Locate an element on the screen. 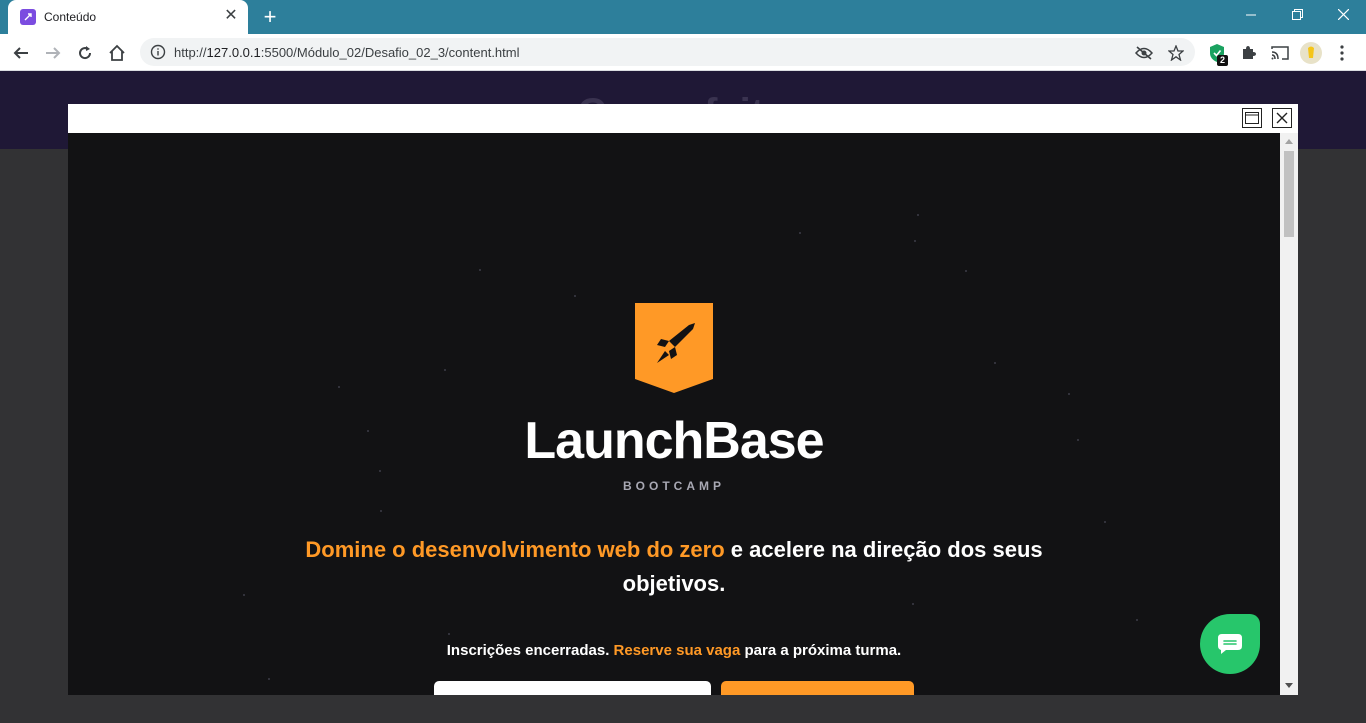 The width and height of the screenshot is (1366, 723). tab-strip: Conteúdo ✕ + is located at coordinates (683, 17).